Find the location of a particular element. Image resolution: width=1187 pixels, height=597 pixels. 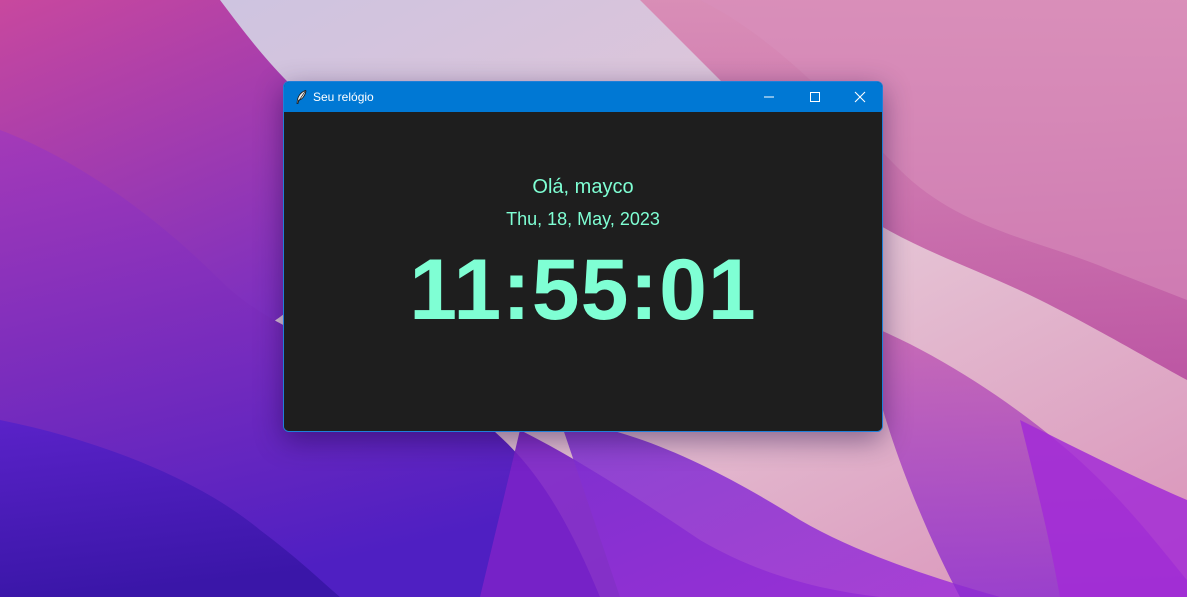

date-label: Thu, 18, May, 2023 is located at coordinates (583, 219).